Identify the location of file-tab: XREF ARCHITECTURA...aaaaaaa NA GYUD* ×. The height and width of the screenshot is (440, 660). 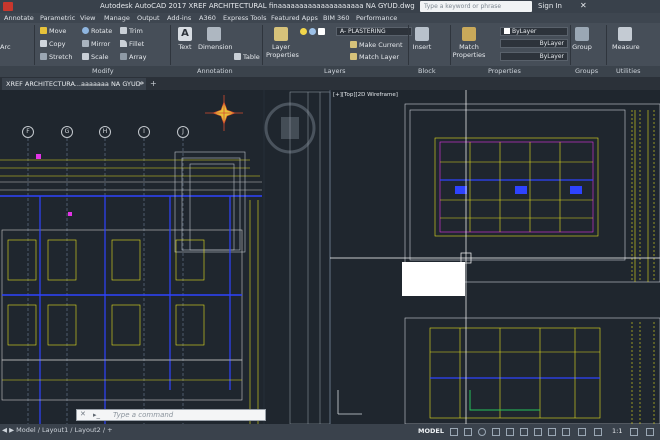
(74, 84).